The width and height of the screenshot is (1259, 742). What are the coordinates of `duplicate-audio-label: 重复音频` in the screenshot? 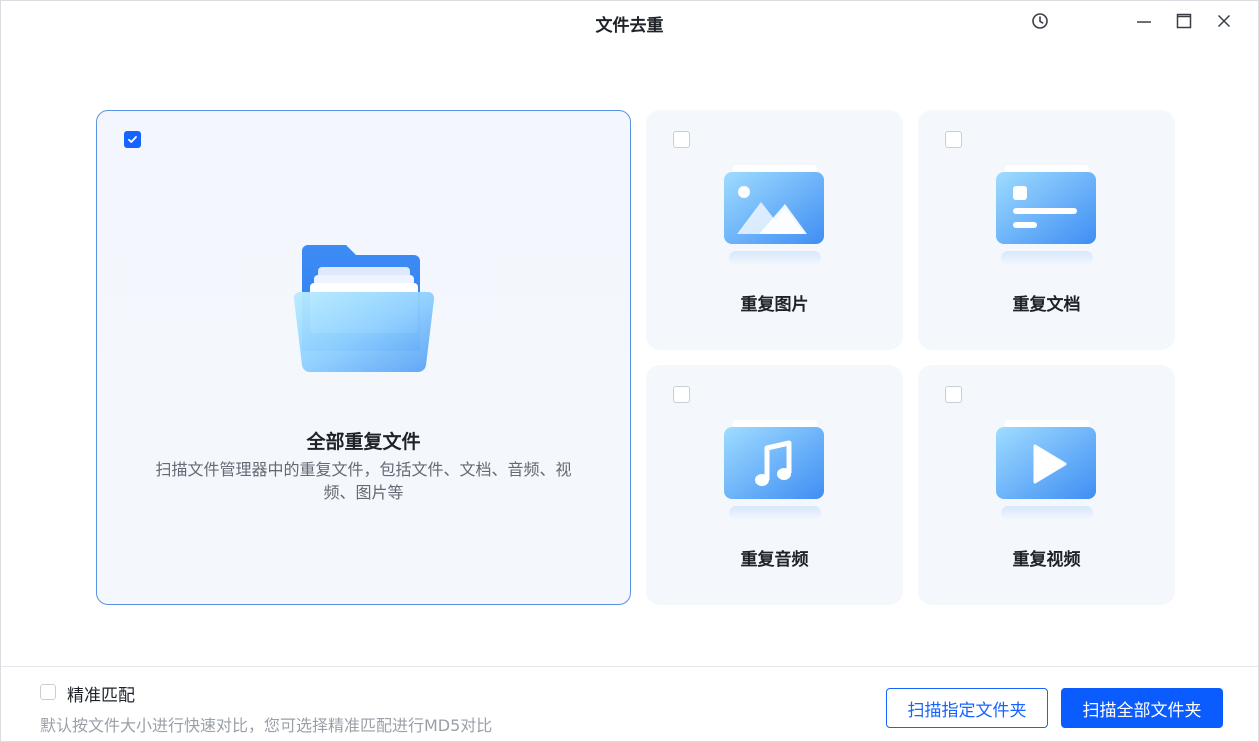 It's located at (774, 560).